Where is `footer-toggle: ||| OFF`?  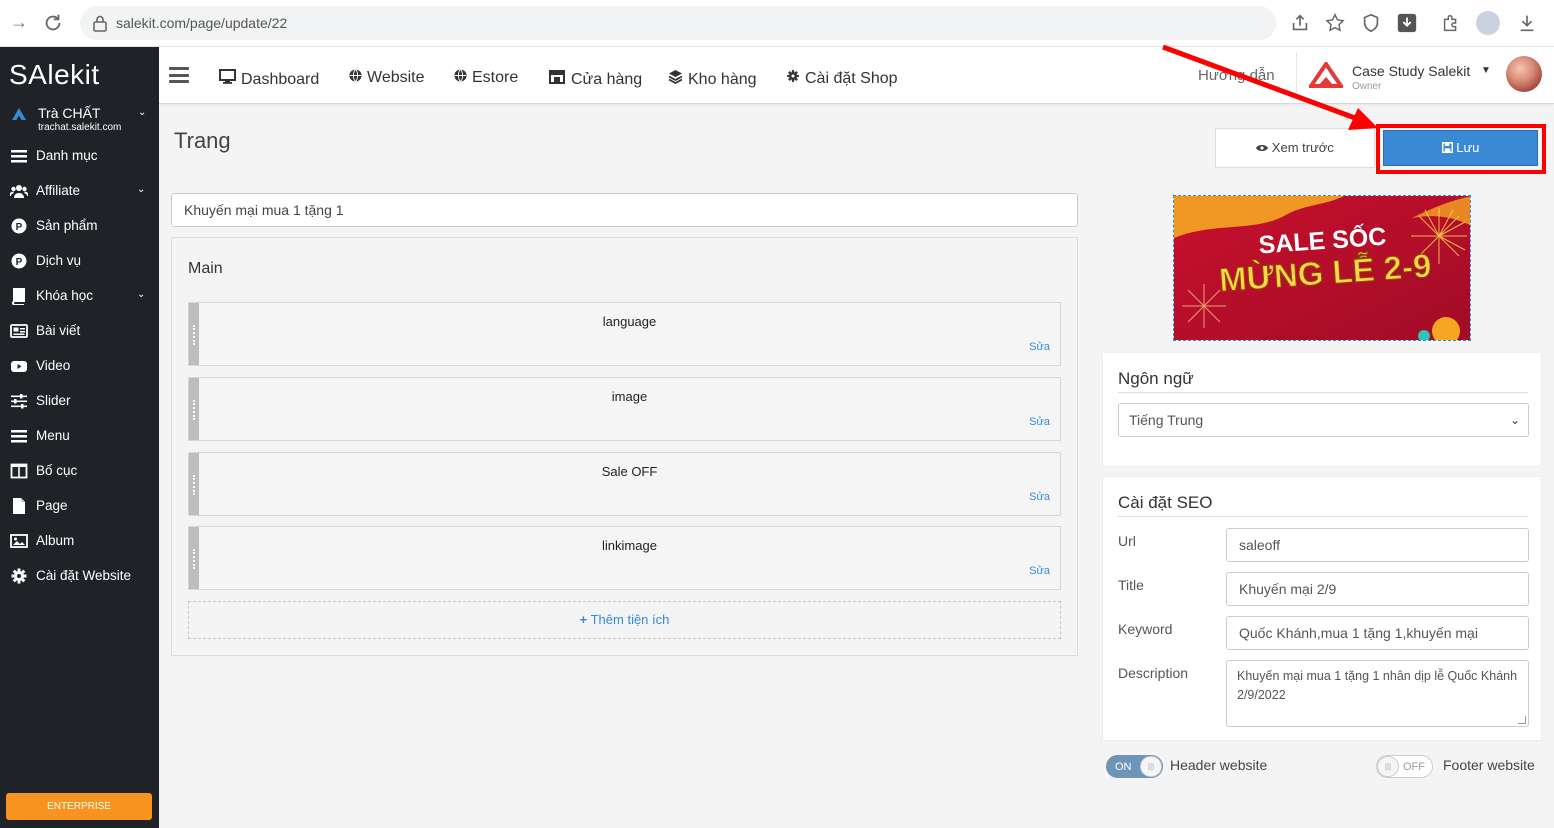
footer-toggle: ||| OFF is located at coordinates (1404, 766).